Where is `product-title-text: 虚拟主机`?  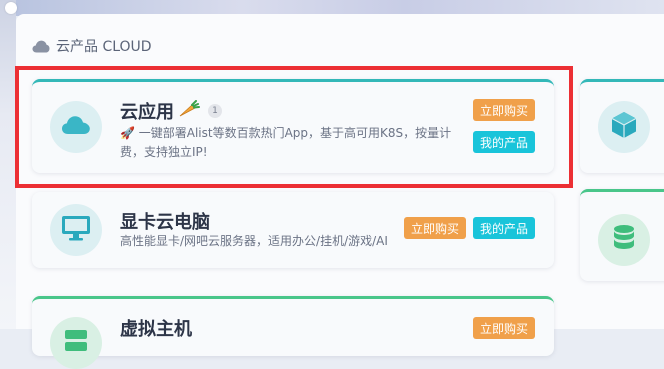 product-title-text: 虚拟主机 is located at coordinates (156, 329).